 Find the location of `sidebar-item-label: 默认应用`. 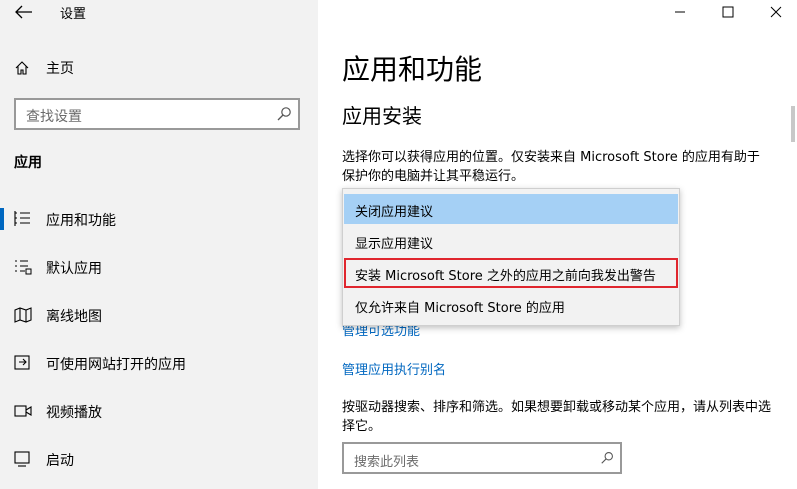

sidebar-item-label: 默认应用 is located at coordinates (74, 269).